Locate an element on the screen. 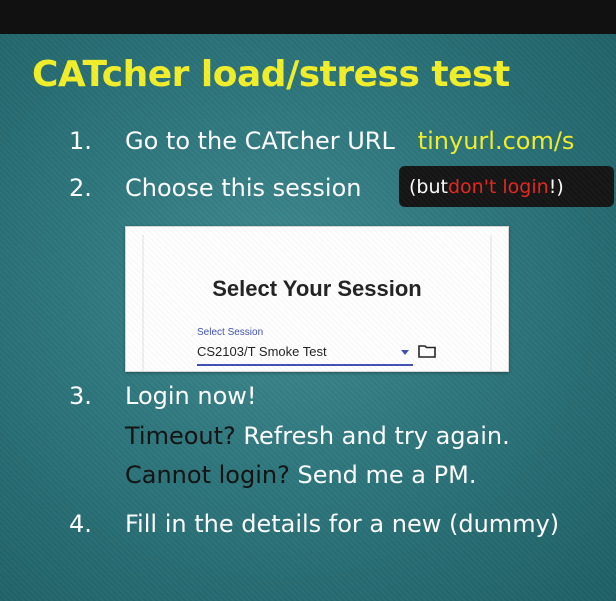 The height and width of the screenshot is (601, 616). slide-title: CATcher load/stress test is located at coordinates (271, 74).